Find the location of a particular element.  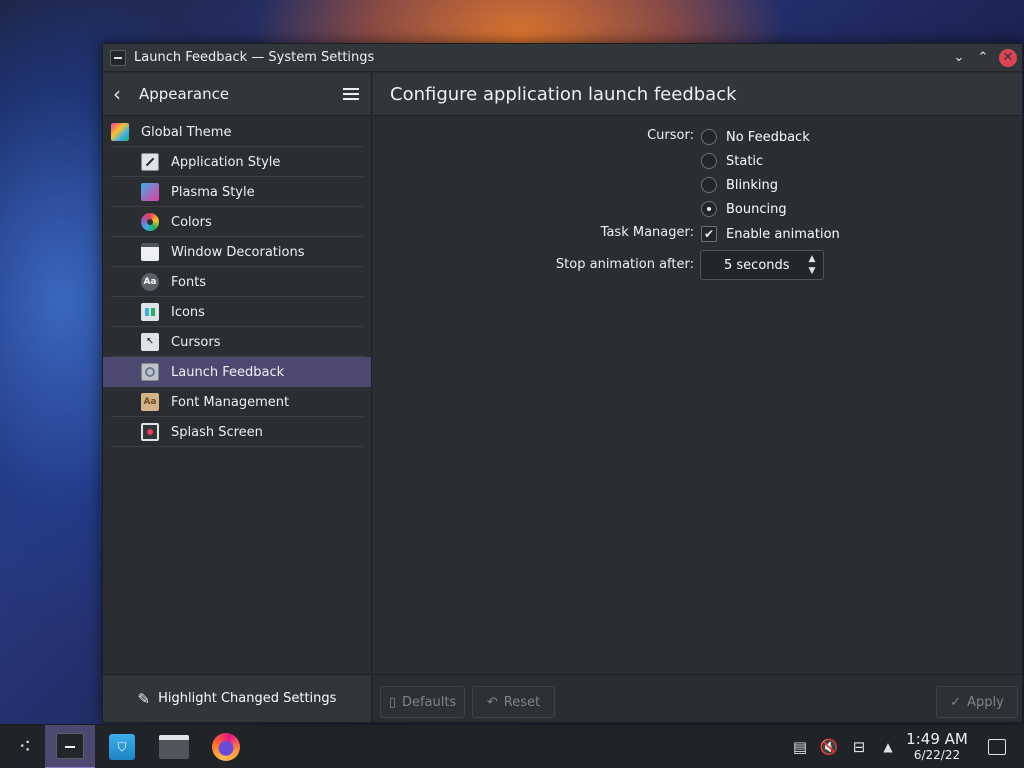

sidebar-item-launch-feedback: Launch Feedback is located at coordinates (237, 372).